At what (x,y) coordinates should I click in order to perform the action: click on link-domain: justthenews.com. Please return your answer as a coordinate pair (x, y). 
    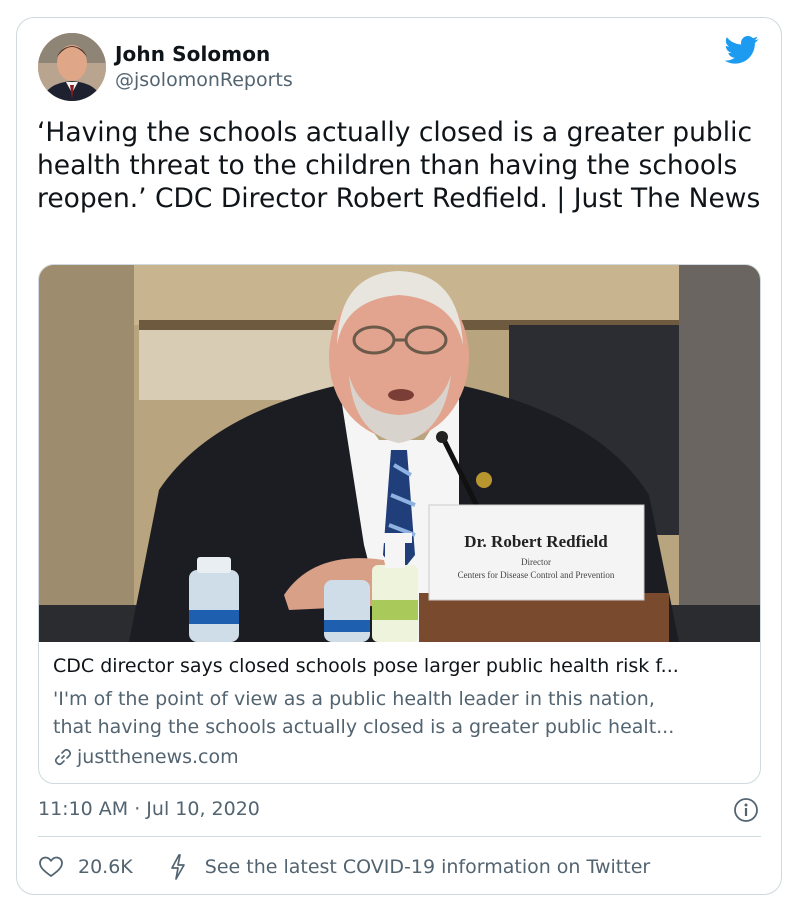
    Looking at the image, I should click on (146, 757).